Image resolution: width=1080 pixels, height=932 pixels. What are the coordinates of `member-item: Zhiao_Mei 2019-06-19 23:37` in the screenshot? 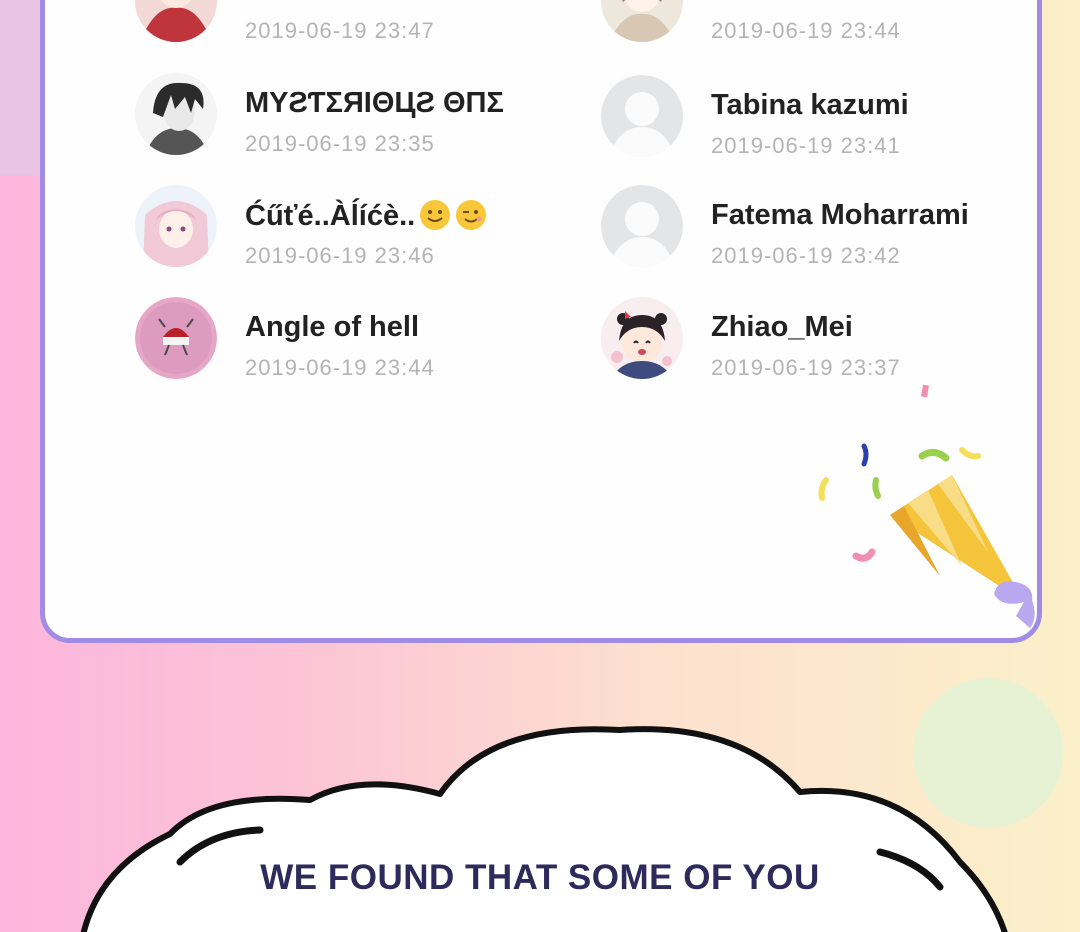 It's located at (811, 342).